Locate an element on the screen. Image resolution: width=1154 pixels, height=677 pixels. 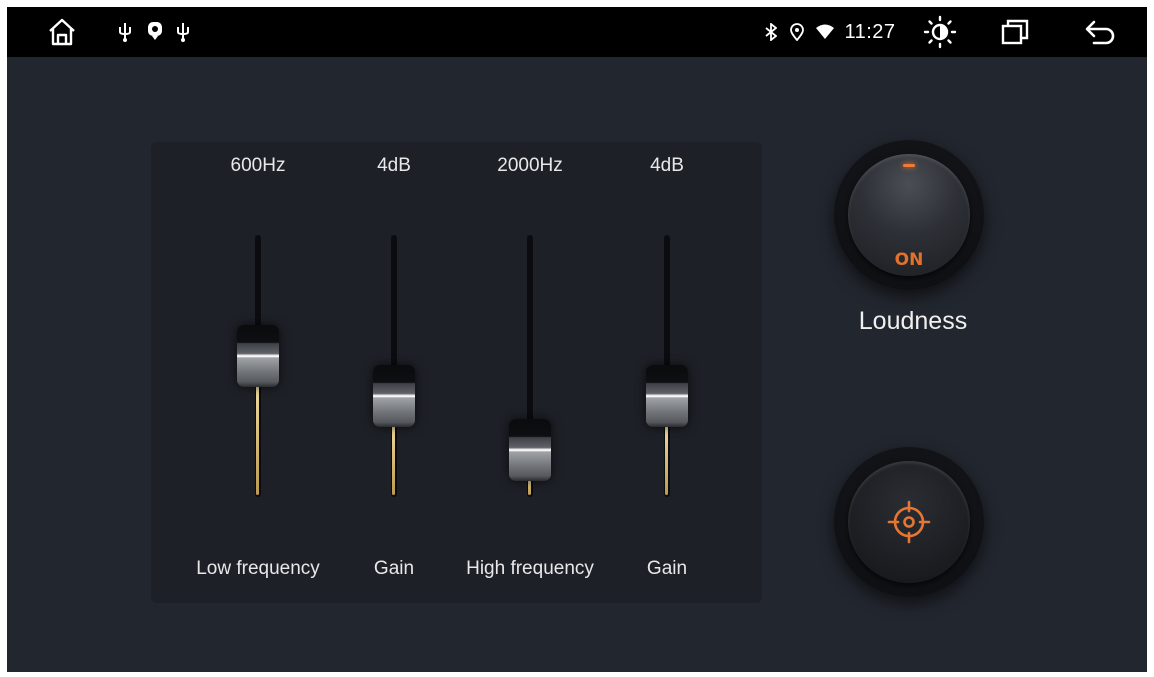
low-gain-slider is located at coordinates (394, 366).